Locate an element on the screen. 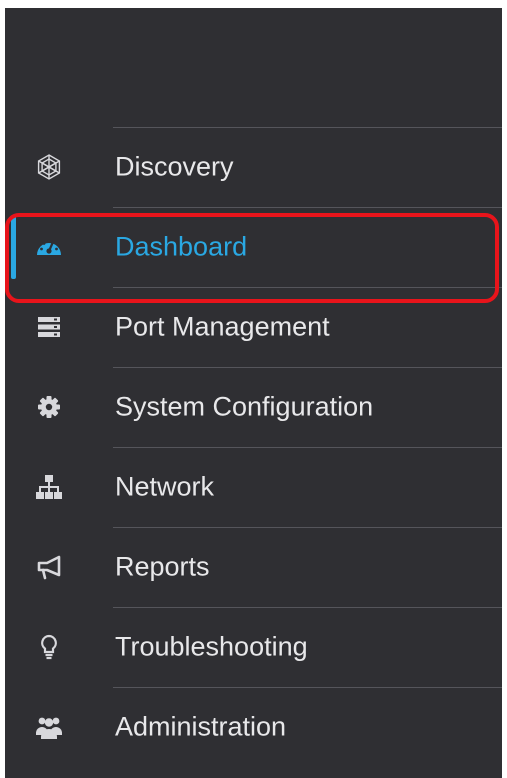 Image resolution: width=507 pixels, height=778 pixels. sidebar-item-label: Reports is located at coordinates (162, 566).